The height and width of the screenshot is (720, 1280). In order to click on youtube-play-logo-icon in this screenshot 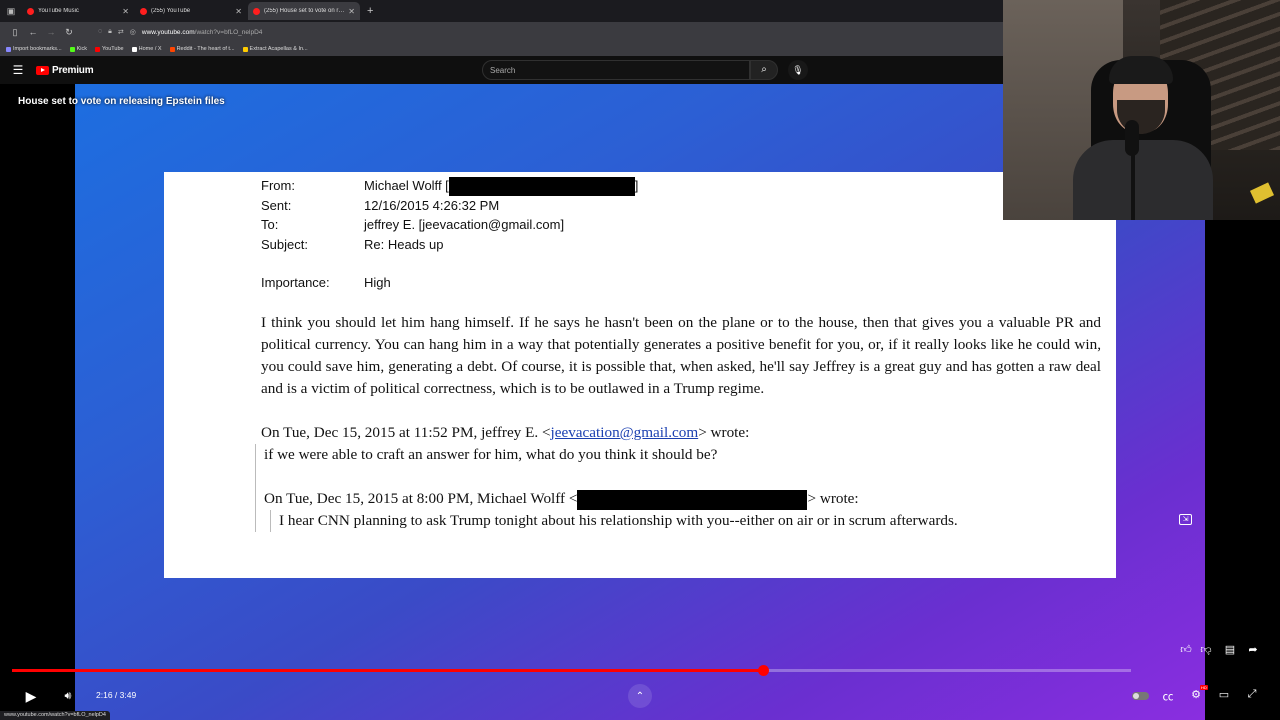, I will do `click(42, 70)`.